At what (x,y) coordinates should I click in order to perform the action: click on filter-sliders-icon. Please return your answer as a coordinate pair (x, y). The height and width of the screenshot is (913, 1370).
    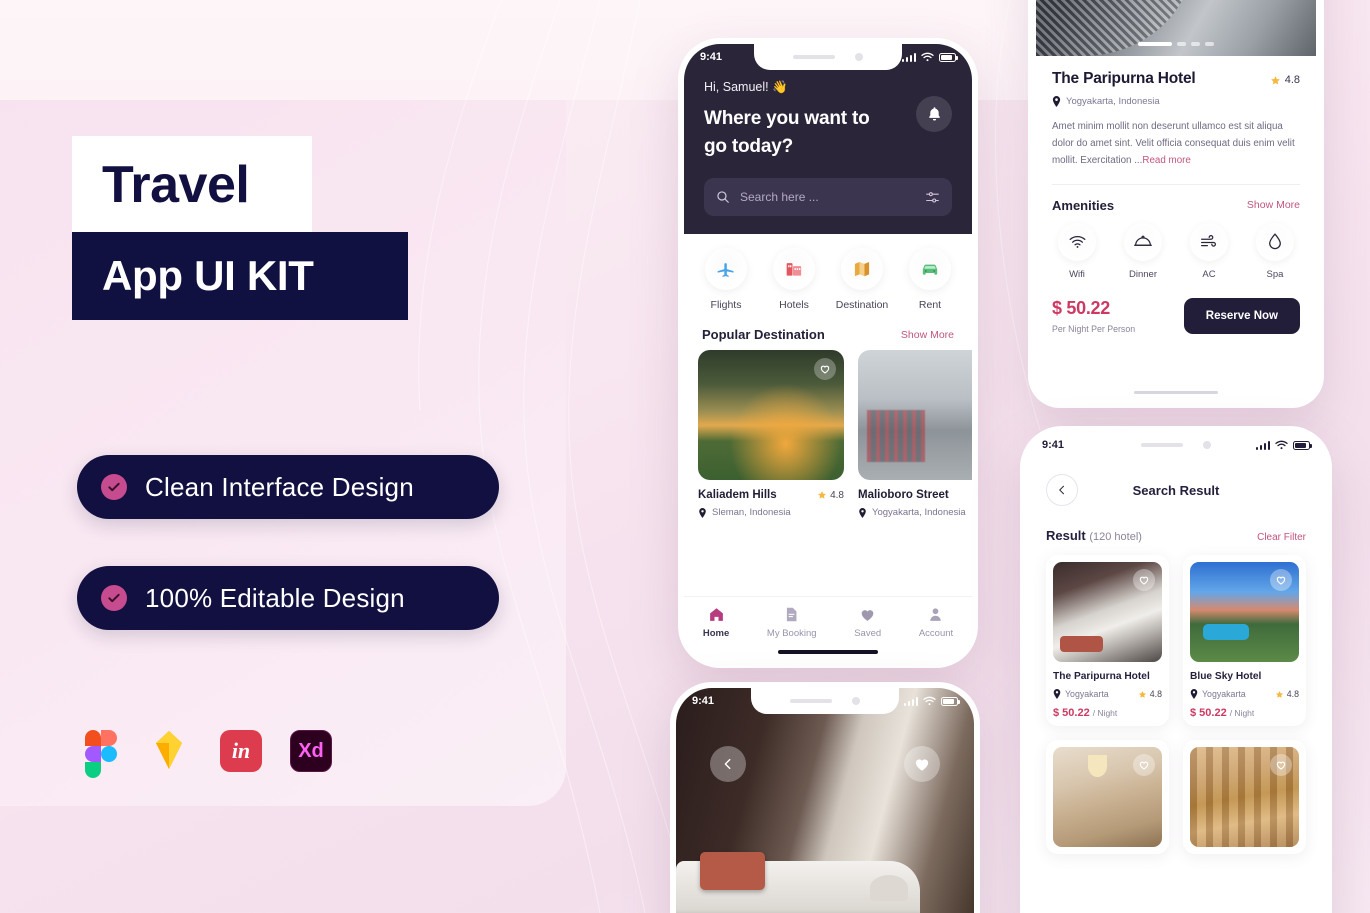
    Looking at the image, I should click on (932, 197).